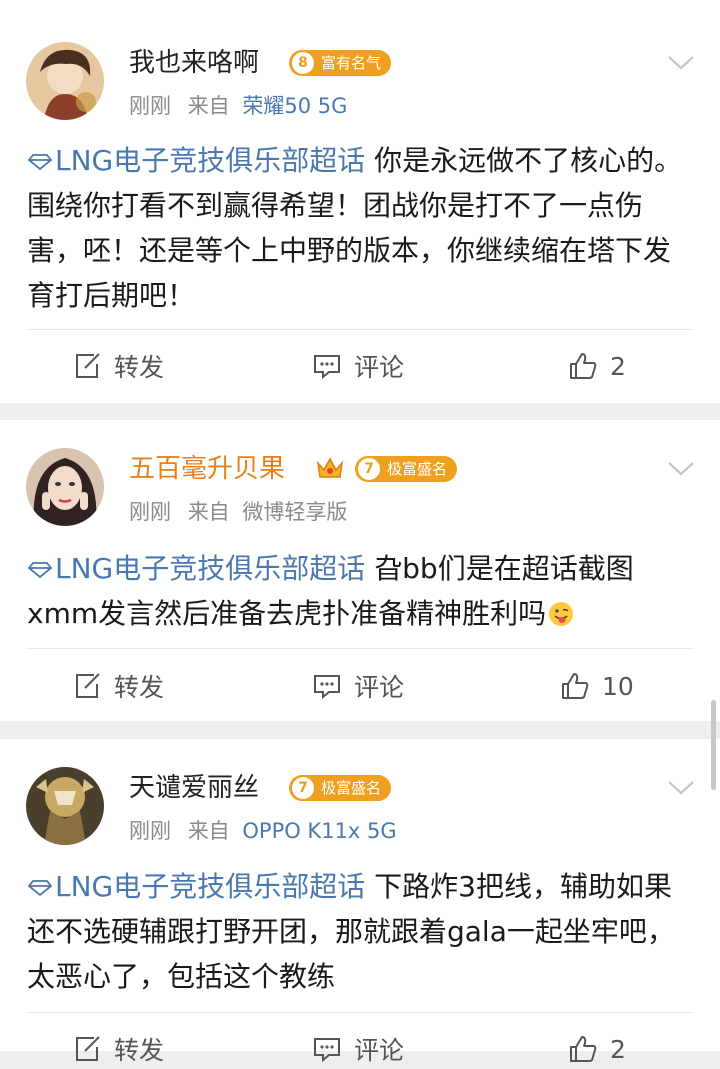  Describe the element at coordinates (303, 63) in the screenshot. I see `badge-level: 8` at that location.